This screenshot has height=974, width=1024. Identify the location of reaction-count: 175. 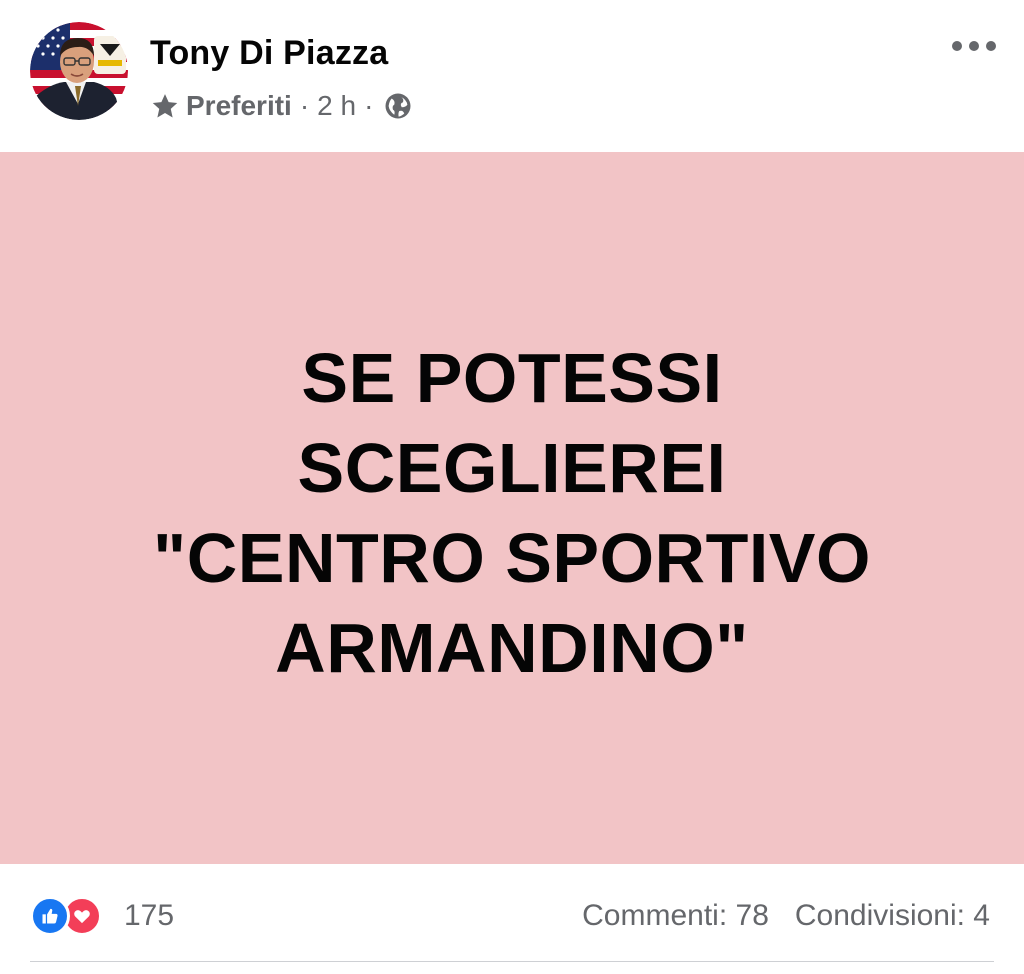
(149, 915).